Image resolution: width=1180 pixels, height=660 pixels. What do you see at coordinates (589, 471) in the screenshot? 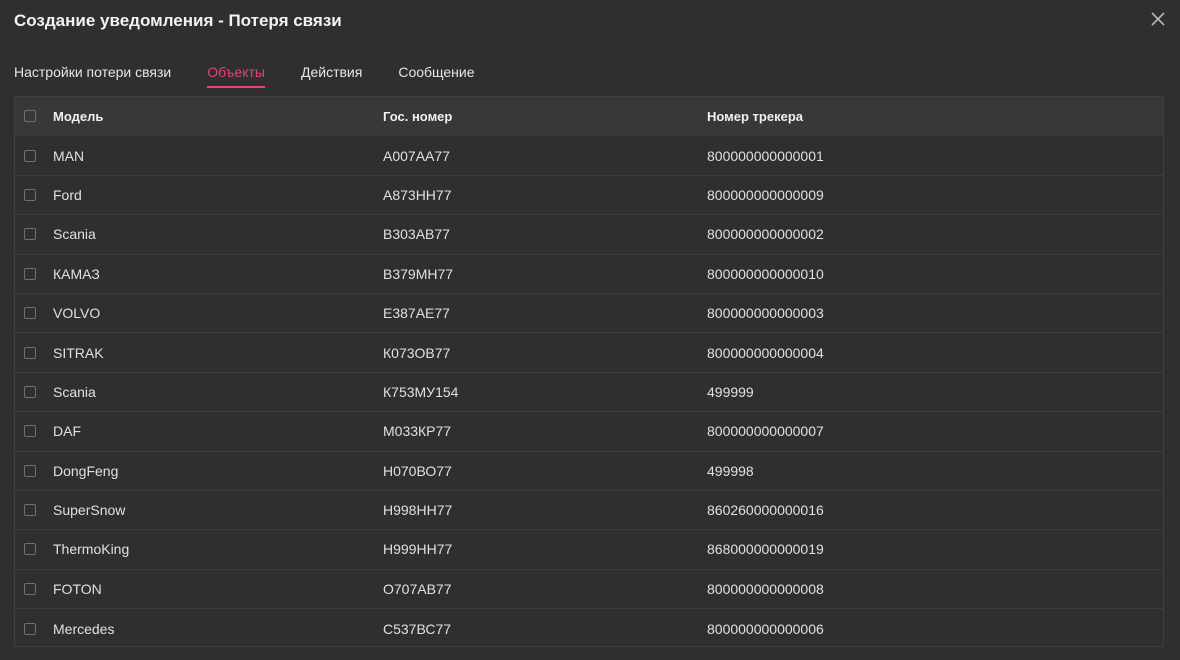
I see `table-row: DongFeng Н070ВО77 499998` at bounding box center [589, 471].